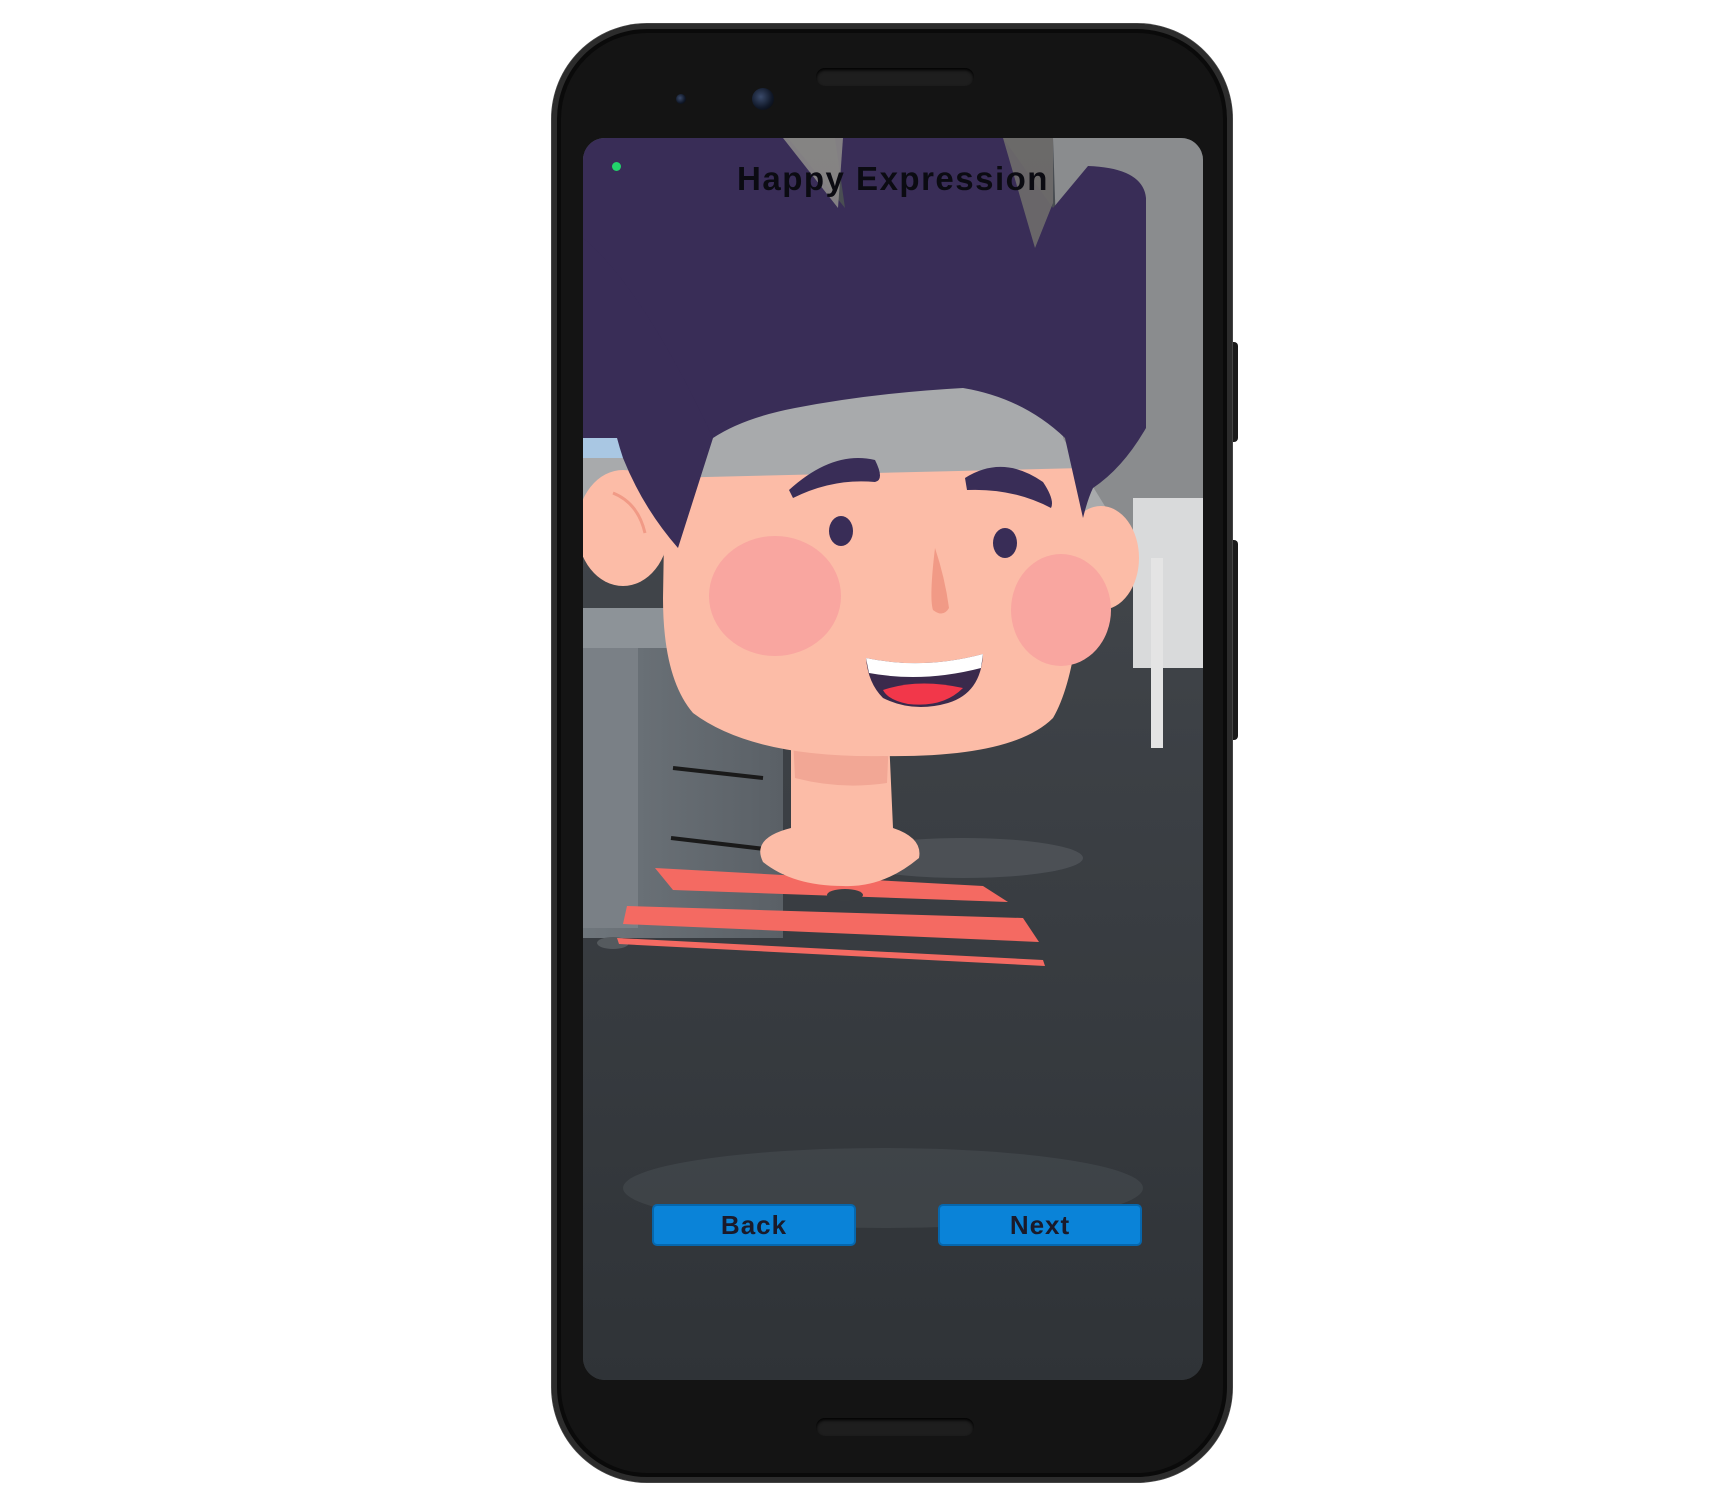 The image size is (1732, 1500). Describe the element at coordinates (895, 77) in the screenshot. I see `earpiece-speaker` at that location.